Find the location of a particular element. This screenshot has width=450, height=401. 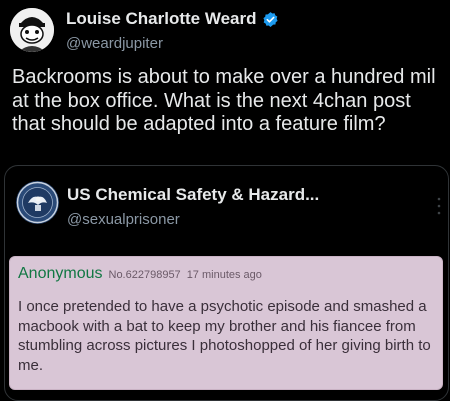

post-poster-name: Anonymous is located at coordinates (60, 273).